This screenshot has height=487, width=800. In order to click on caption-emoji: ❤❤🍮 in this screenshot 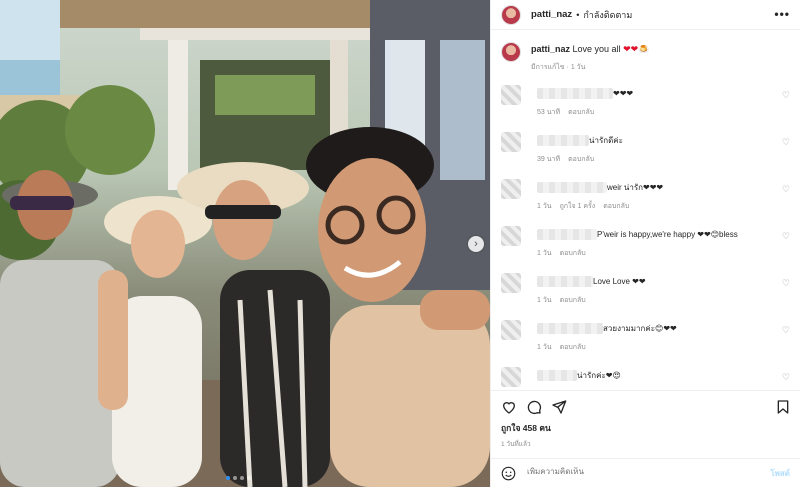, I will do `click(636, 49)`.